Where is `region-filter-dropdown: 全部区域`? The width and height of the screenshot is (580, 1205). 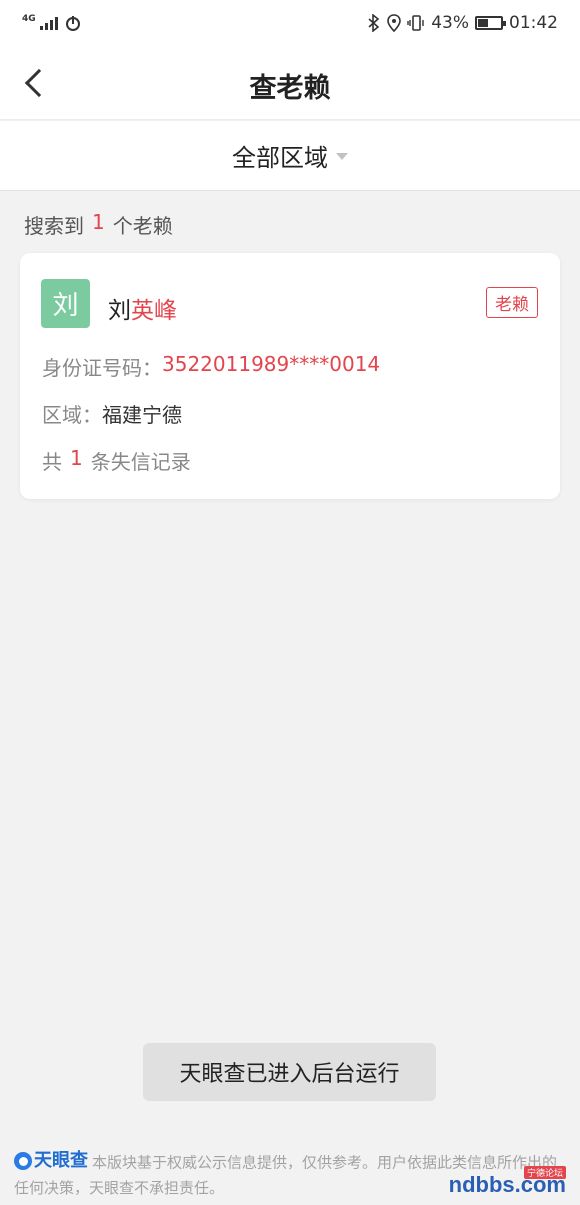
region-filter-dropdown: 全部区域 is located at coordinates (290, 156).